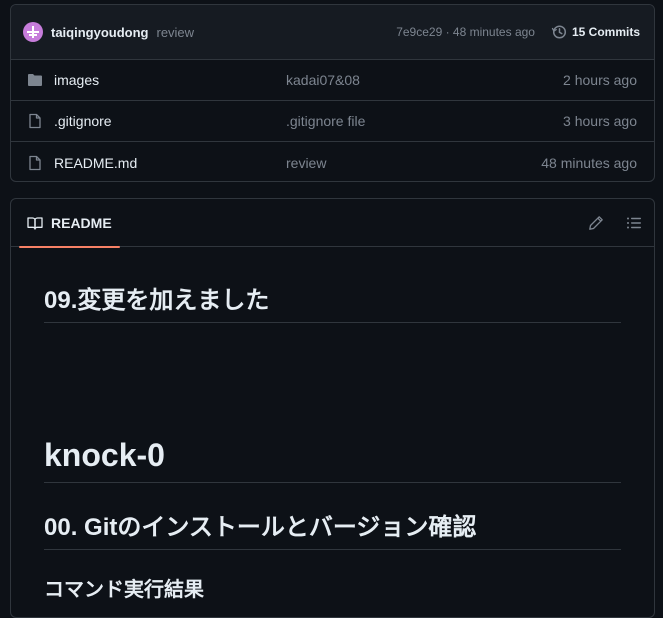  I want to click on file-age: 2 hours ago, so click(600, 80).